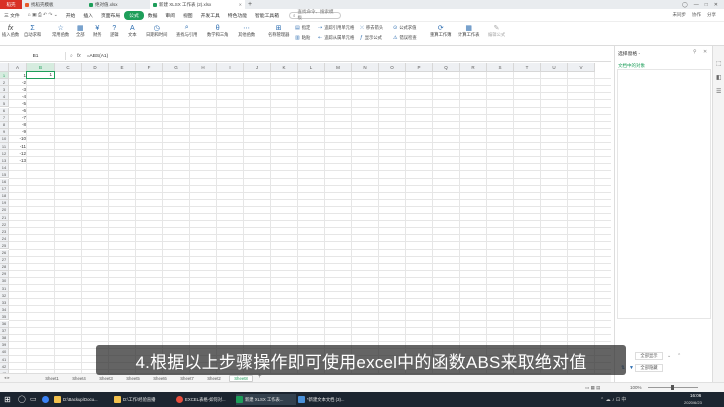 This screenshot has width=724, height=407. I want to click on column-header-n: N, so click(365, 67).